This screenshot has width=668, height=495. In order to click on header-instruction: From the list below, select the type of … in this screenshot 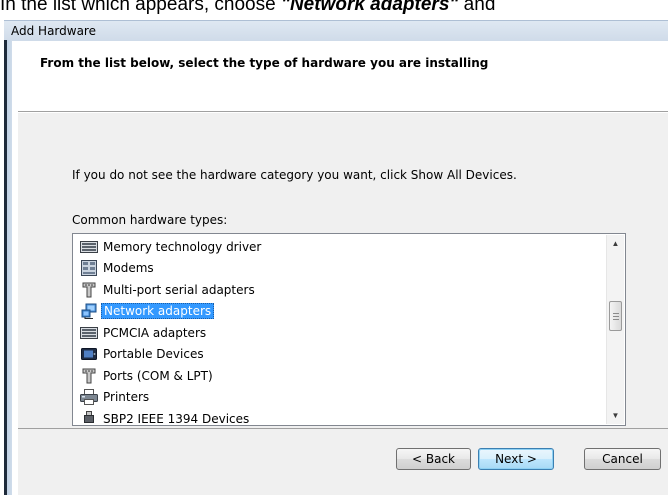, I will do `click(264, 63)`.